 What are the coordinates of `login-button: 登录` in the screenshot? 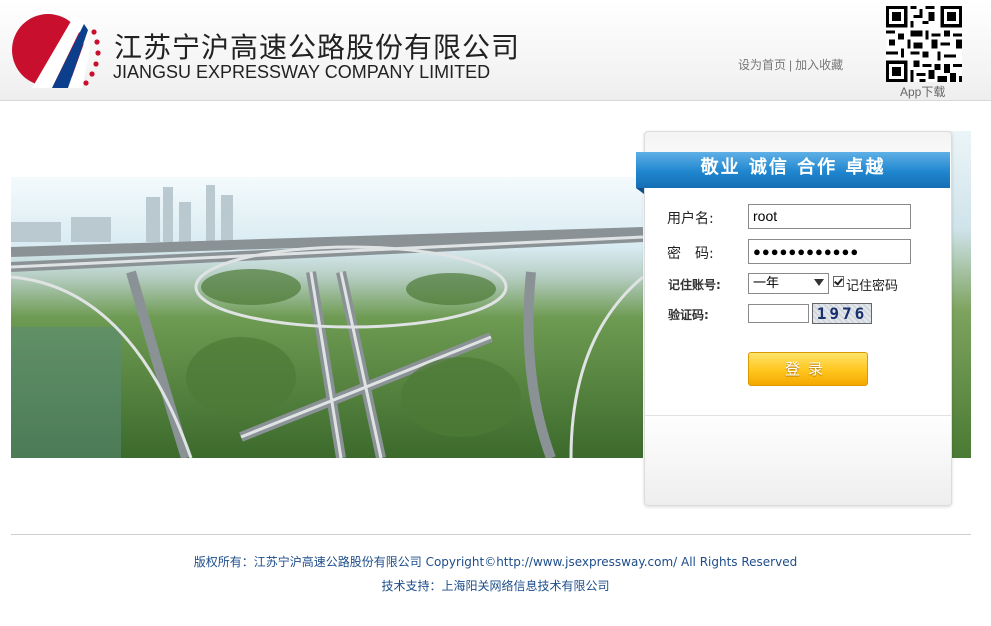 It's located at (808, 369).